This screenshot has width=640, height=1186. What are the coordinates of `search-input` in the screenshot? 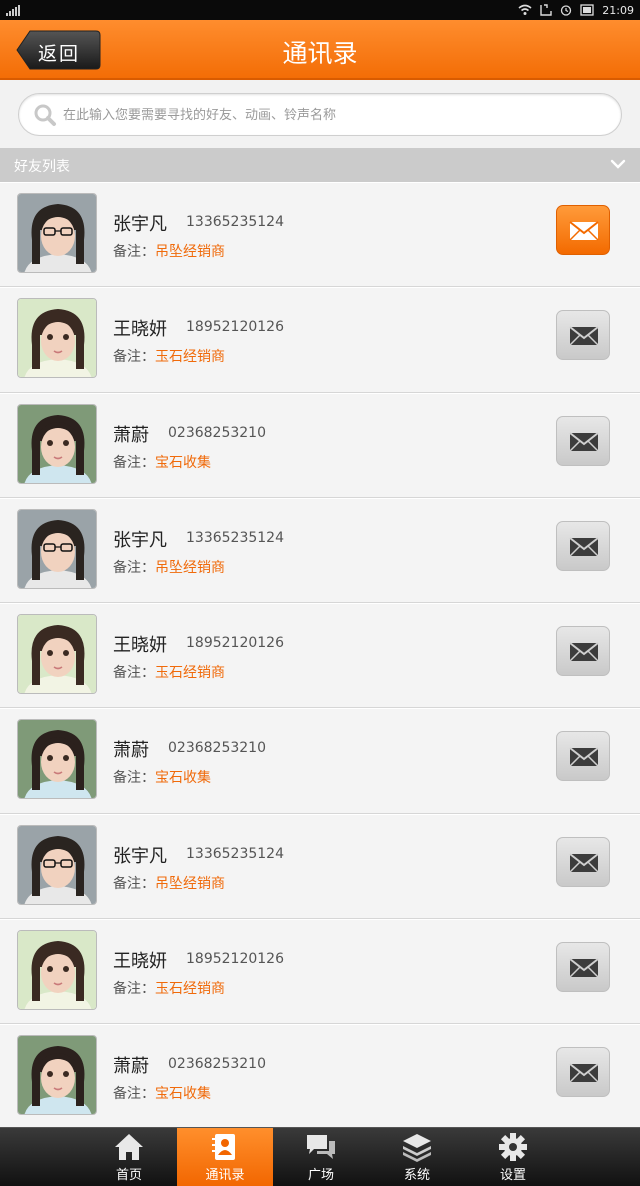 It's located at (333, 115).